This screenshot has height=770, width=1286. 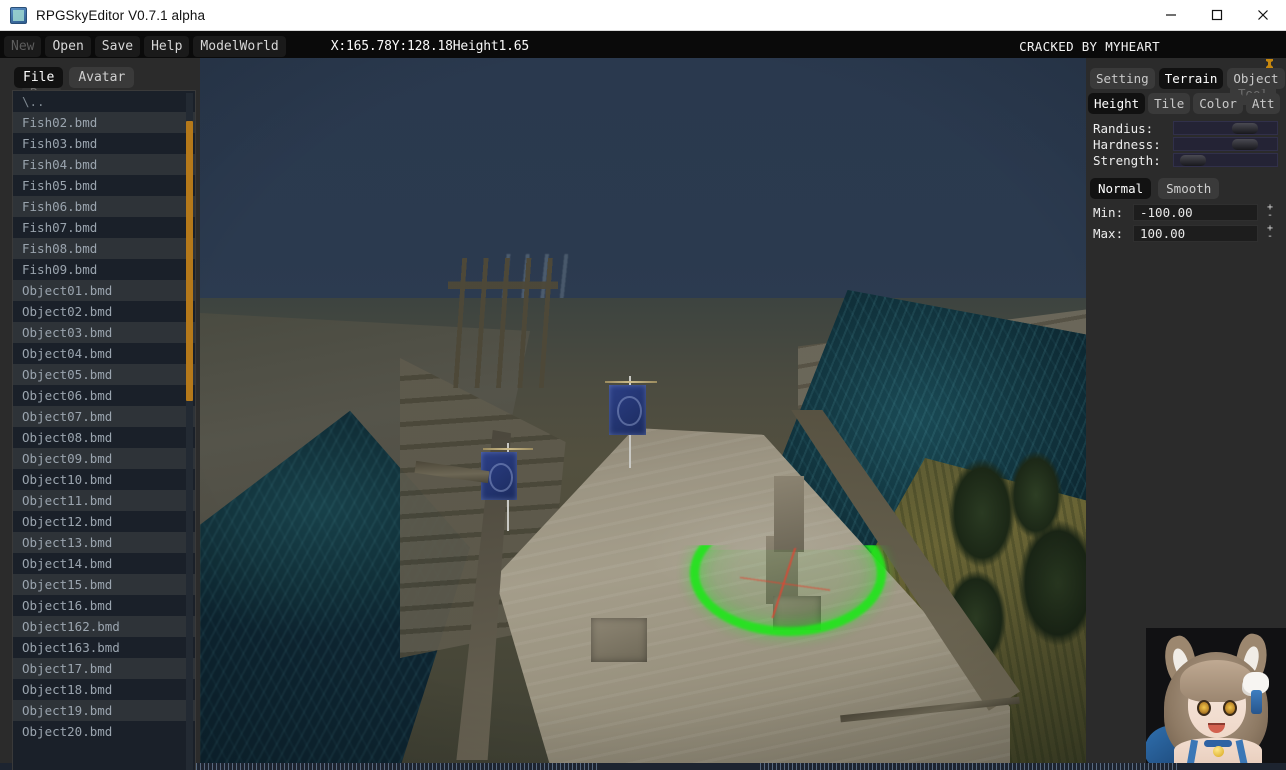 I want to click on file-list-item: Fish06.bmd, so click(x=104, y=206).